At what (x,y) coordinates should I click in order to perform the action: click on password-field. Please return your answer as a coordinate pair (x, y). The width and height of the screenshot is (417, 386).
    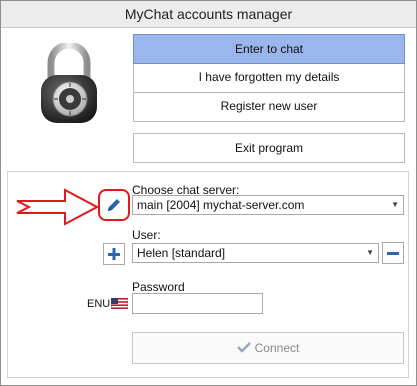
    Looking at the image, I should click on (197, 303).